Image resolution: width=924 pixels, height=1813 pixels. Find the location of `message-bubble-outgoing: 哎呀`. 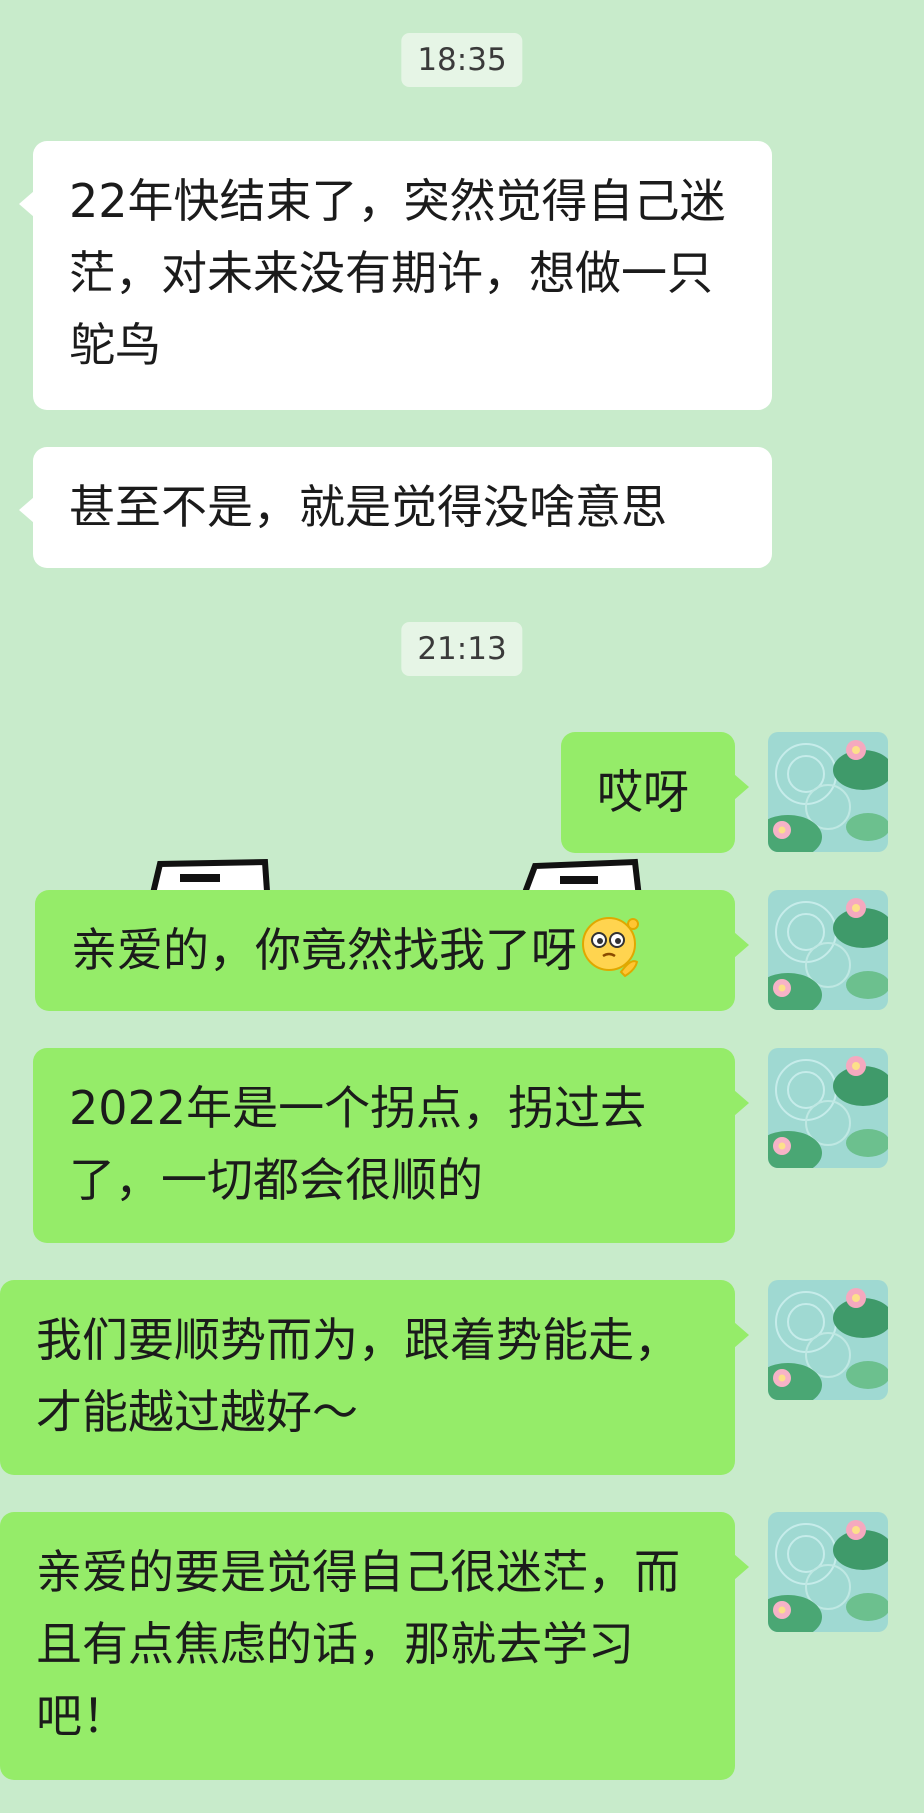

message-bubble-outgoing: 哎呀 is located at coordinates (655, 792).